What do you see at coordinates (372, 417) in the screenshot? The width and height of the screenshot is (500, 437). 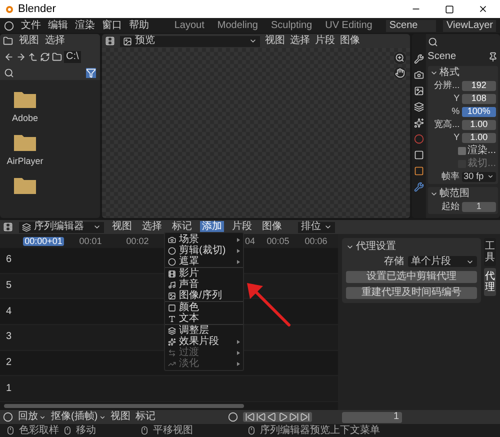 I see `frame-field: 1` at bounding box center [372, 417].